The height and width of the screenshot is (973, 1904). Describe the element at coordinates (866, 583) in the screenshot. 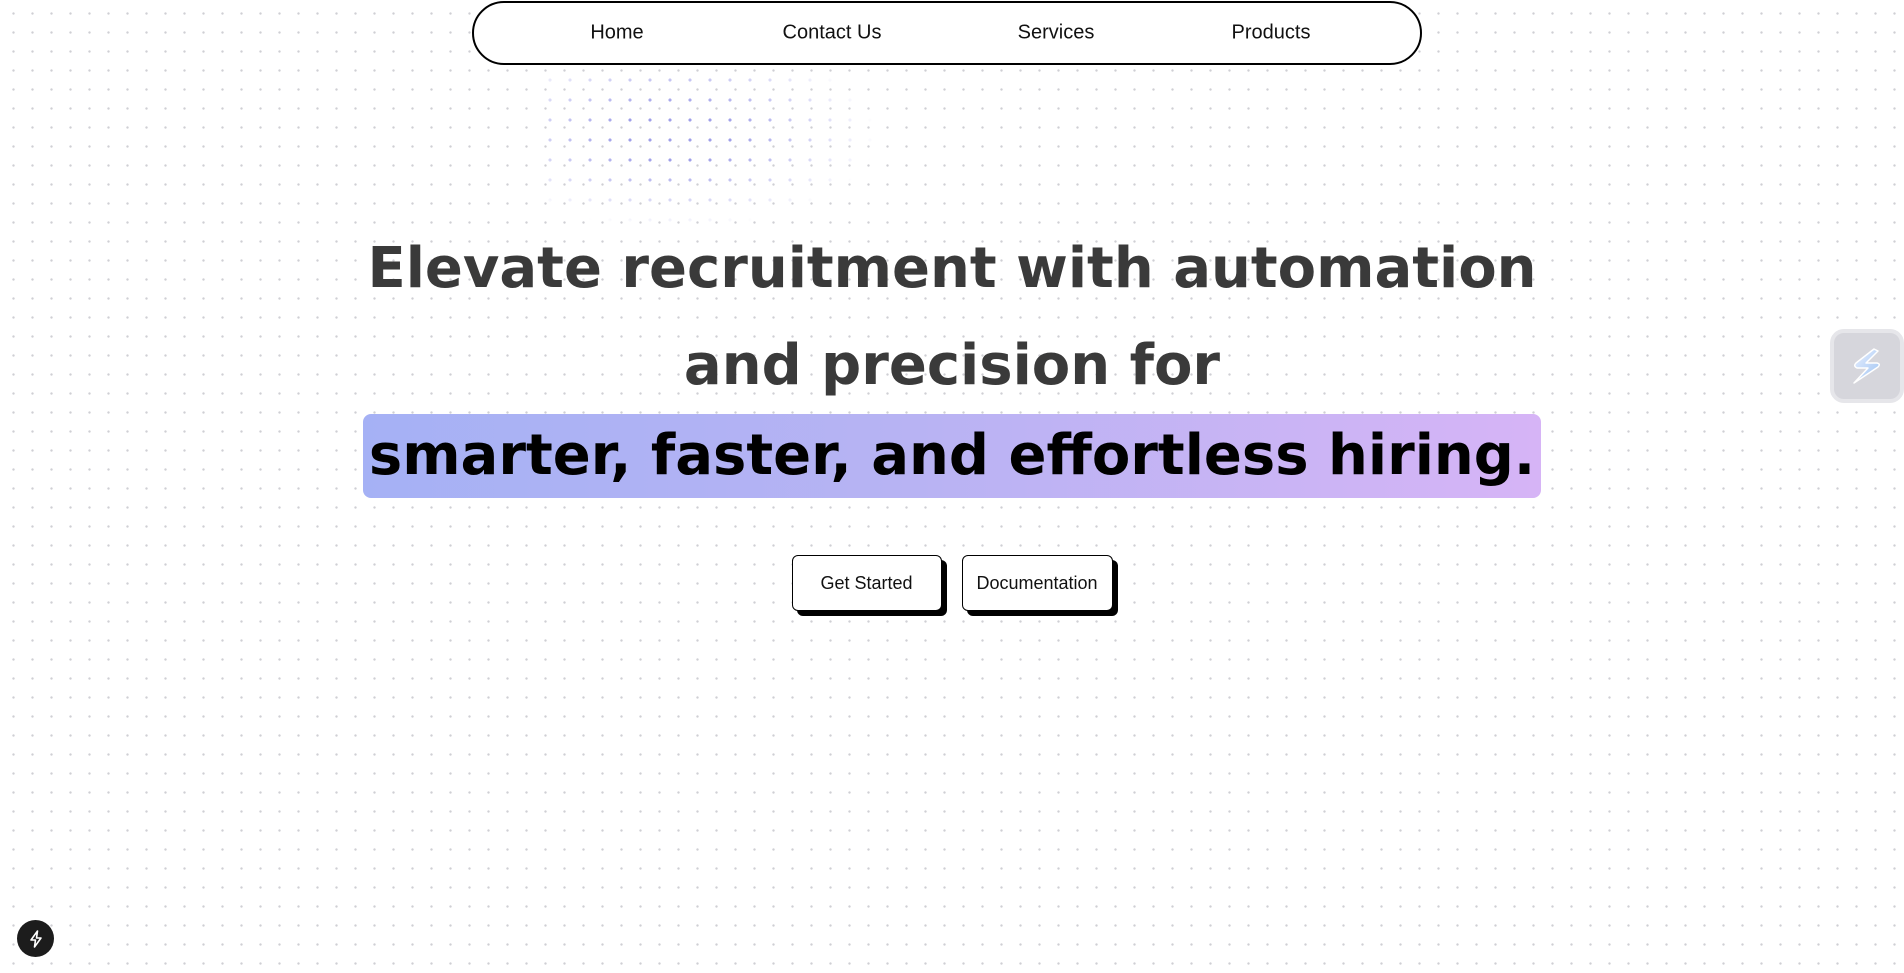

I see `get-started-button: Get Started` at that location.